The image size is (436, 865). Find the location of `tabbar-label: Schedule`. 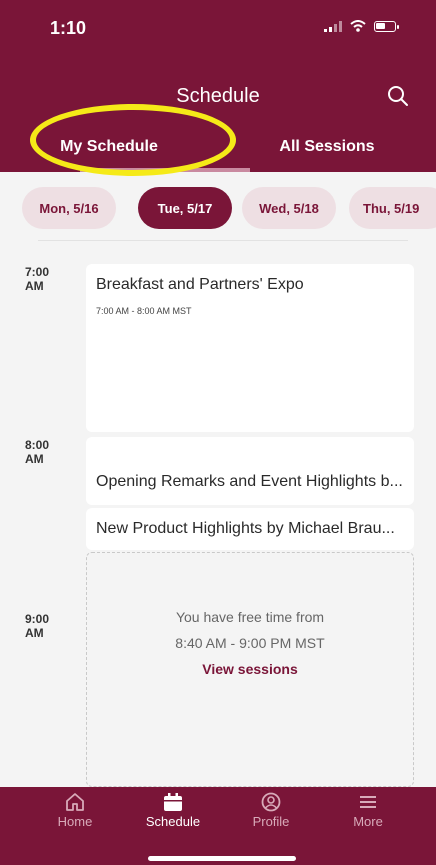

tabbar-label: Schedule is located at coordinates (173, 821).